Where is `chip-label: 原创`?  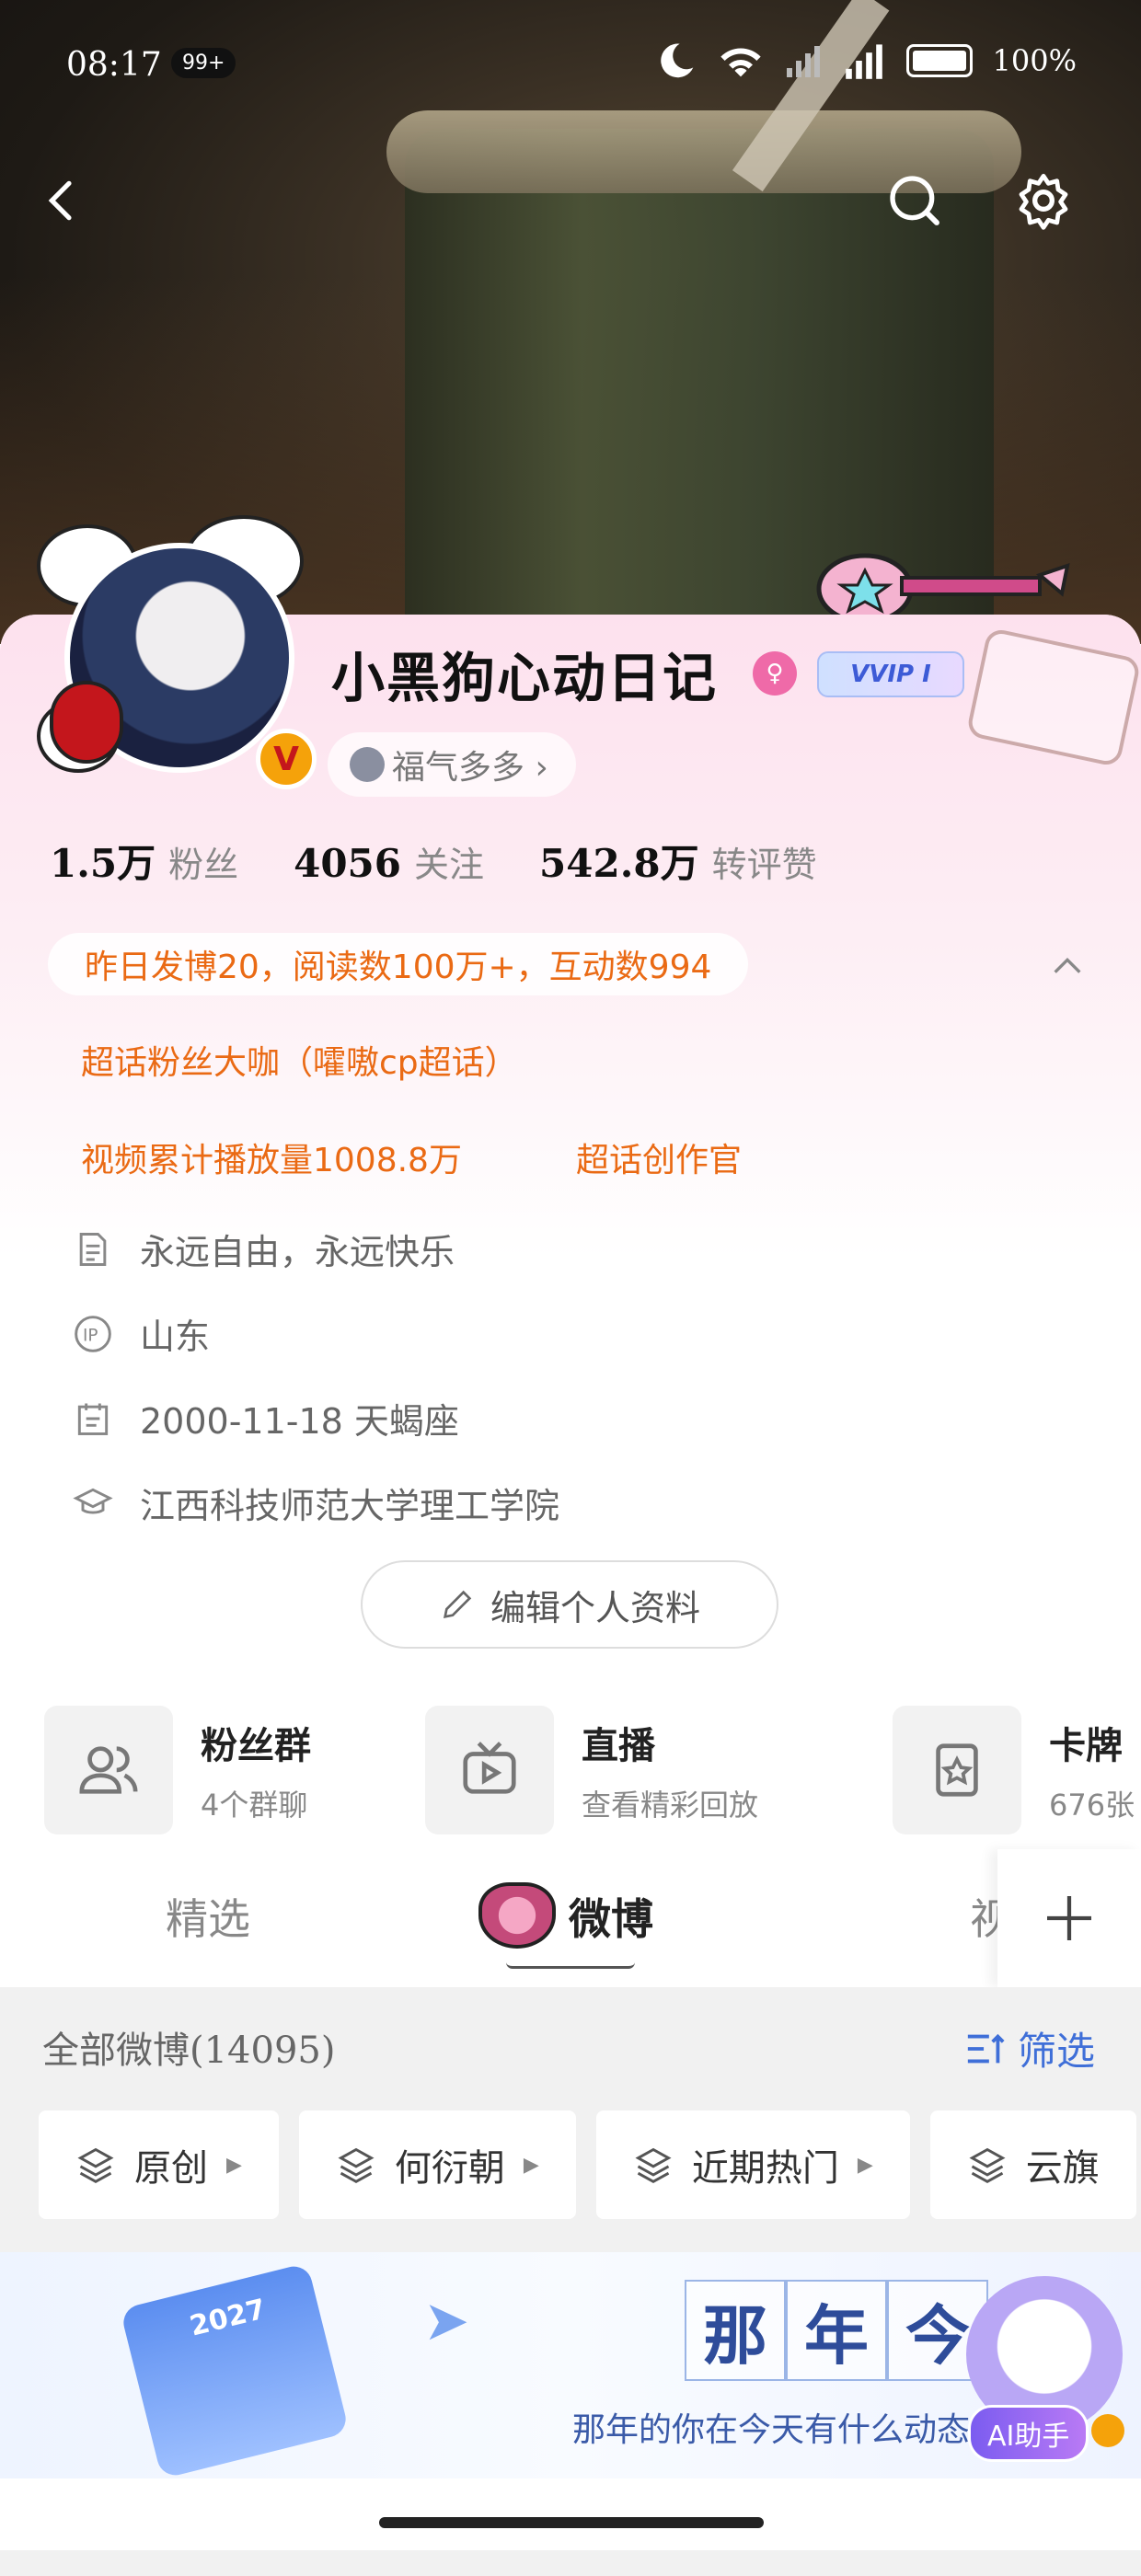
chip-label: 原创 is located at coordinates (171, 2168).